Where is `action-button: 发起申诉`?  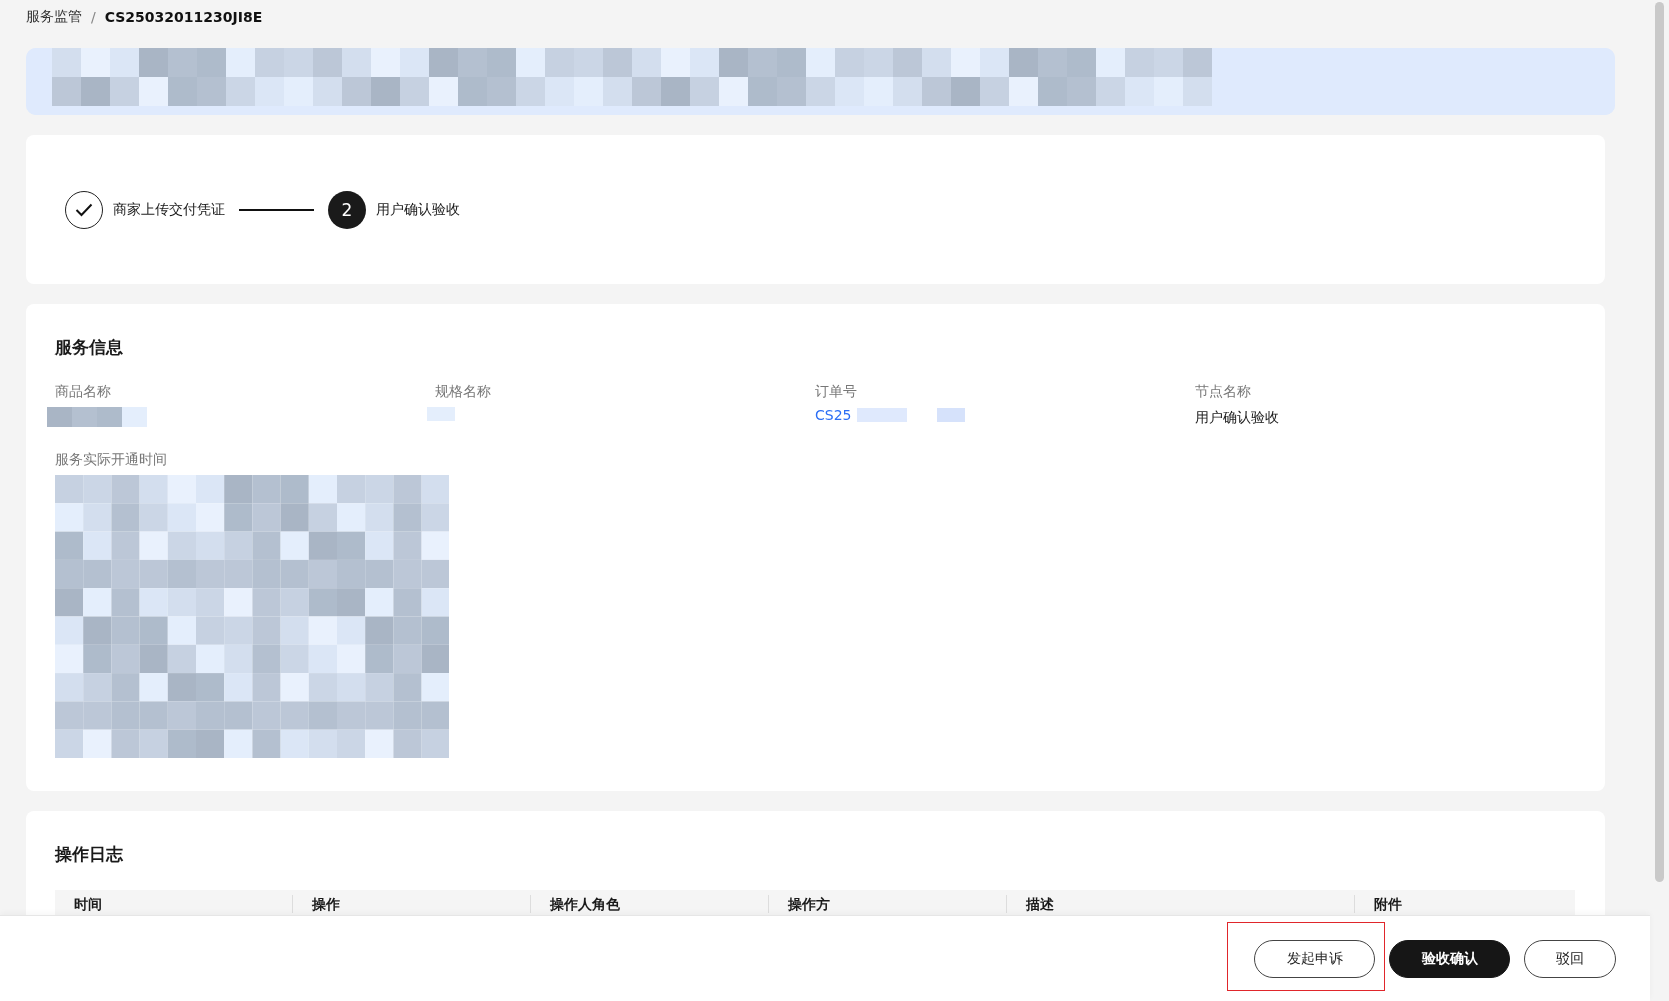
action-button: 发起申诉 is located at coordinates (1314, 958).